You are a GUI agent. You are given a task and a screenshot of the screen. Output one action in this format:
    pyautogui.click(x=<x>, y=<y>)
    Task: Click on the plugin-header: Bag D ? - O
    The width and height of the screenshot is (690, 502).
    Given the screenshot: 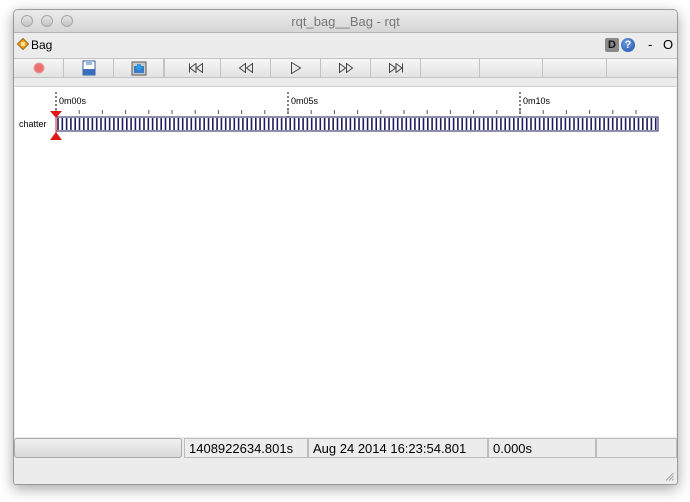 What is the action you would take?
    pyautogui.click(x=345, y=45)
    